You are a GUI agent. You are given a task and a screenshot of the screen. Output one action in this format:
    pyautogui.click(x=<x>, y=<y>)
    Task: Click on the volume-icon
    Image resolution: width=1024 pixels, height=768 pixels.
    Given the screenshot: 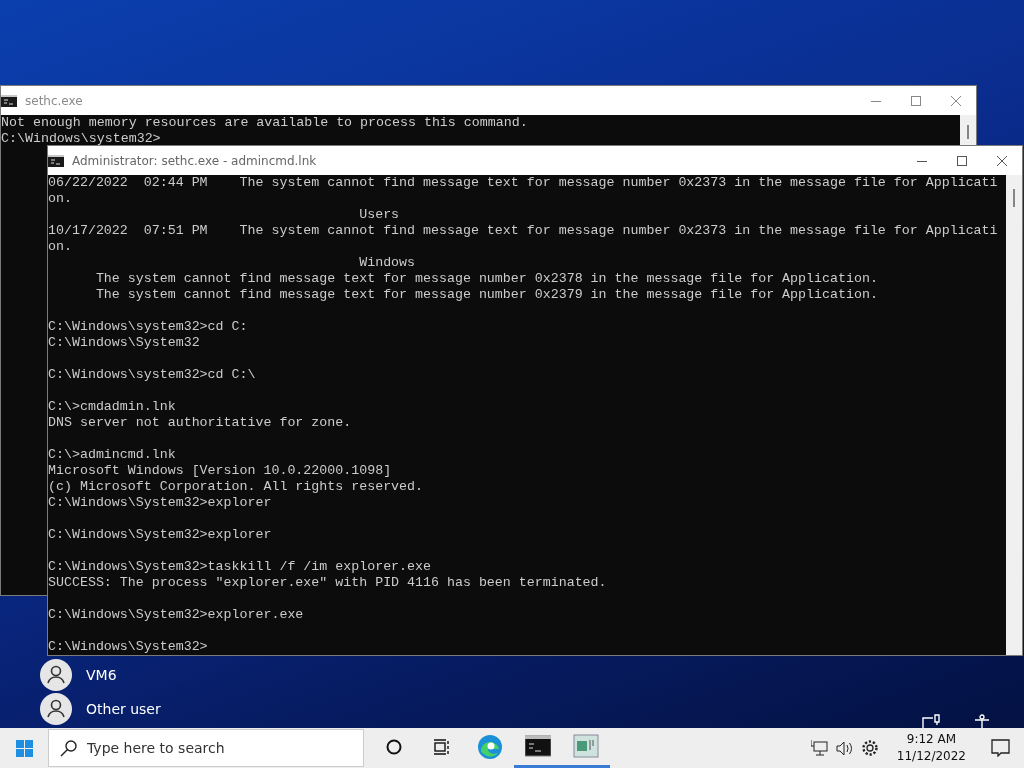 What is the action you would take?
    pyautogui.click(x=844, y=748)
    